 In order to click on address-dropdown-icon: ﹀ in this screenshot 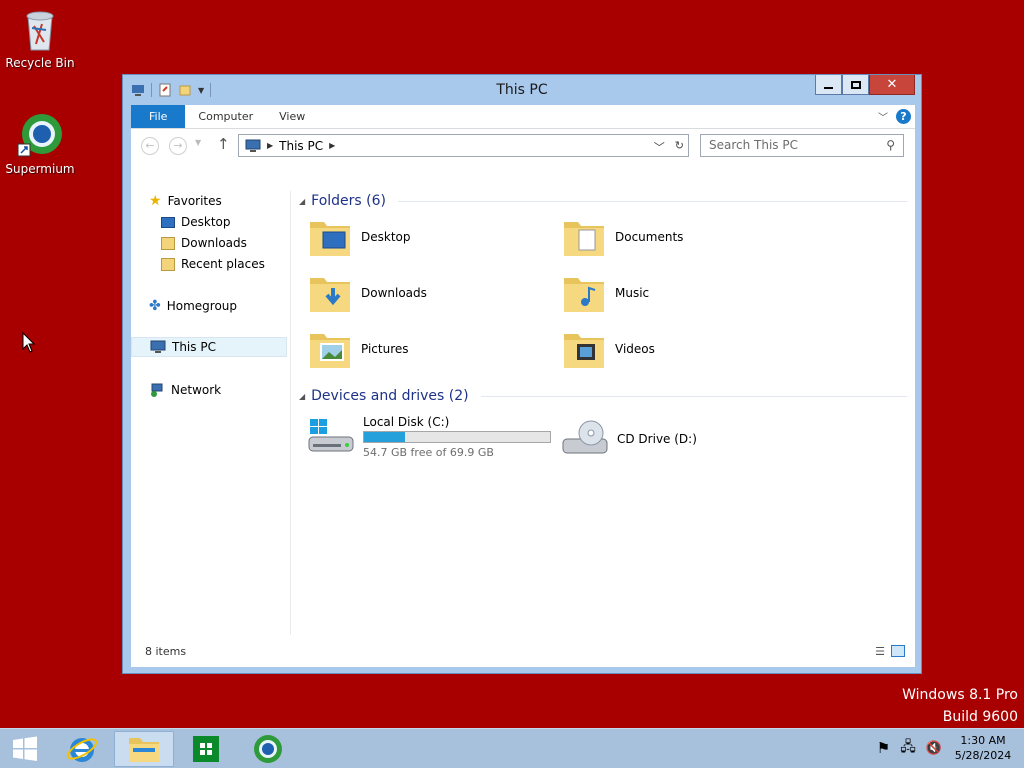, I will do `click(659, 147)`.